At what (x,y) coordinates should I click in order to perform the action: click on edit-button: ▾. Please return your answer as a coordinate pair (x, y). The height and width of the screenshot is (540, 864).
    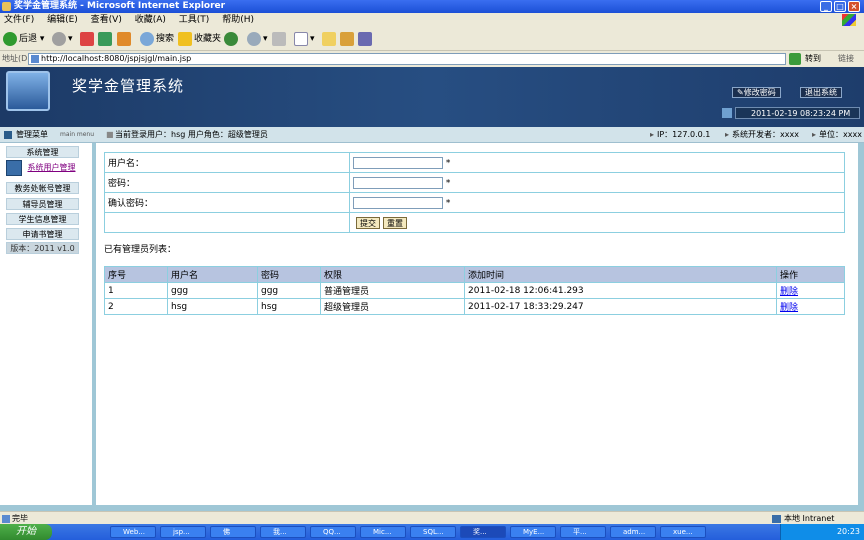
    Looking at the image, I should click on (304, 39).